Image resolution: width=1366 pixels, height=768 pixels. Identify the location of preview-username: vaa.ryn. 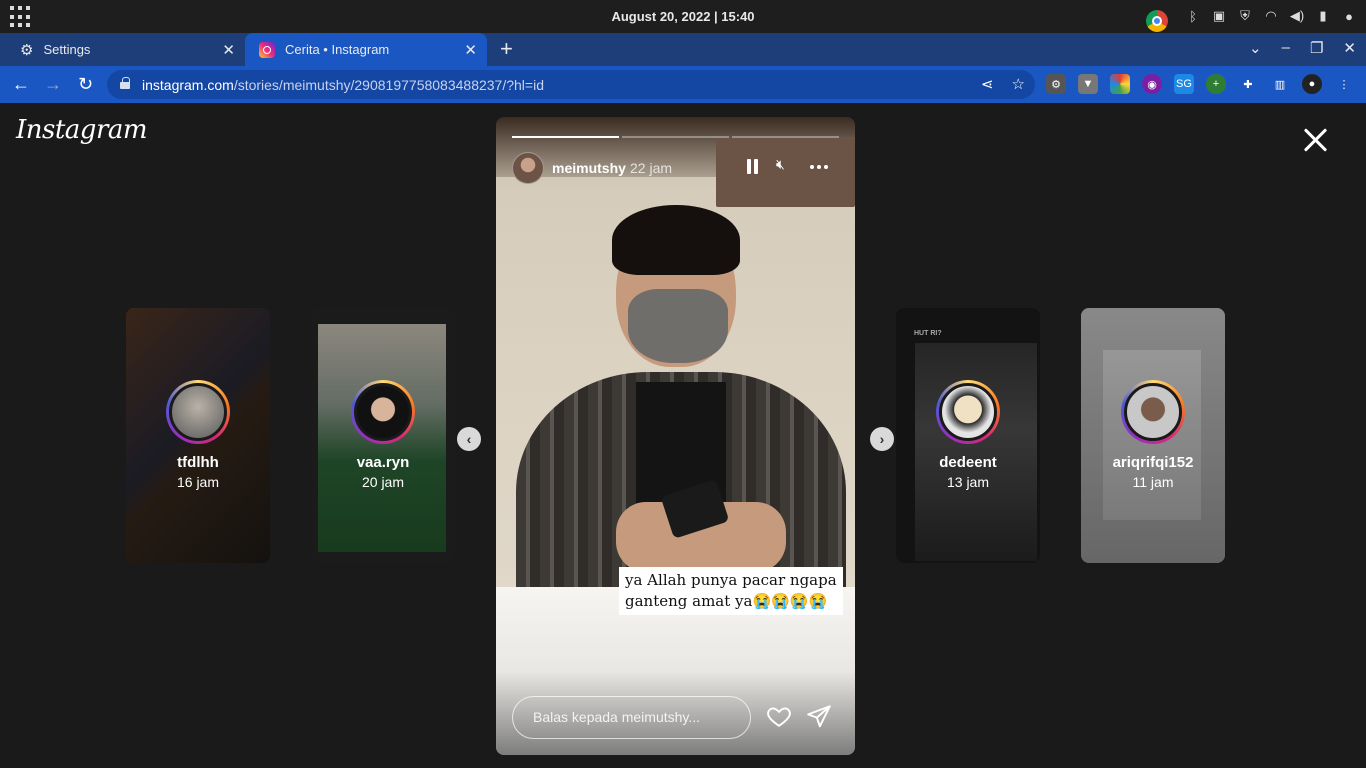
(383, 462).